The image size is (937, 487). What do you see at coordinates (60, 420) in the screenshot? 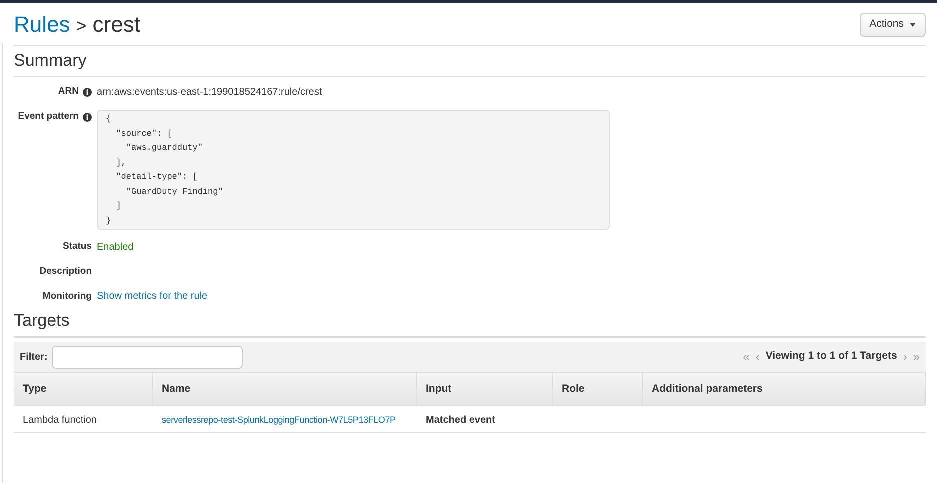
I see `table-cell: Lambda function` at bounding box center [60, 420].